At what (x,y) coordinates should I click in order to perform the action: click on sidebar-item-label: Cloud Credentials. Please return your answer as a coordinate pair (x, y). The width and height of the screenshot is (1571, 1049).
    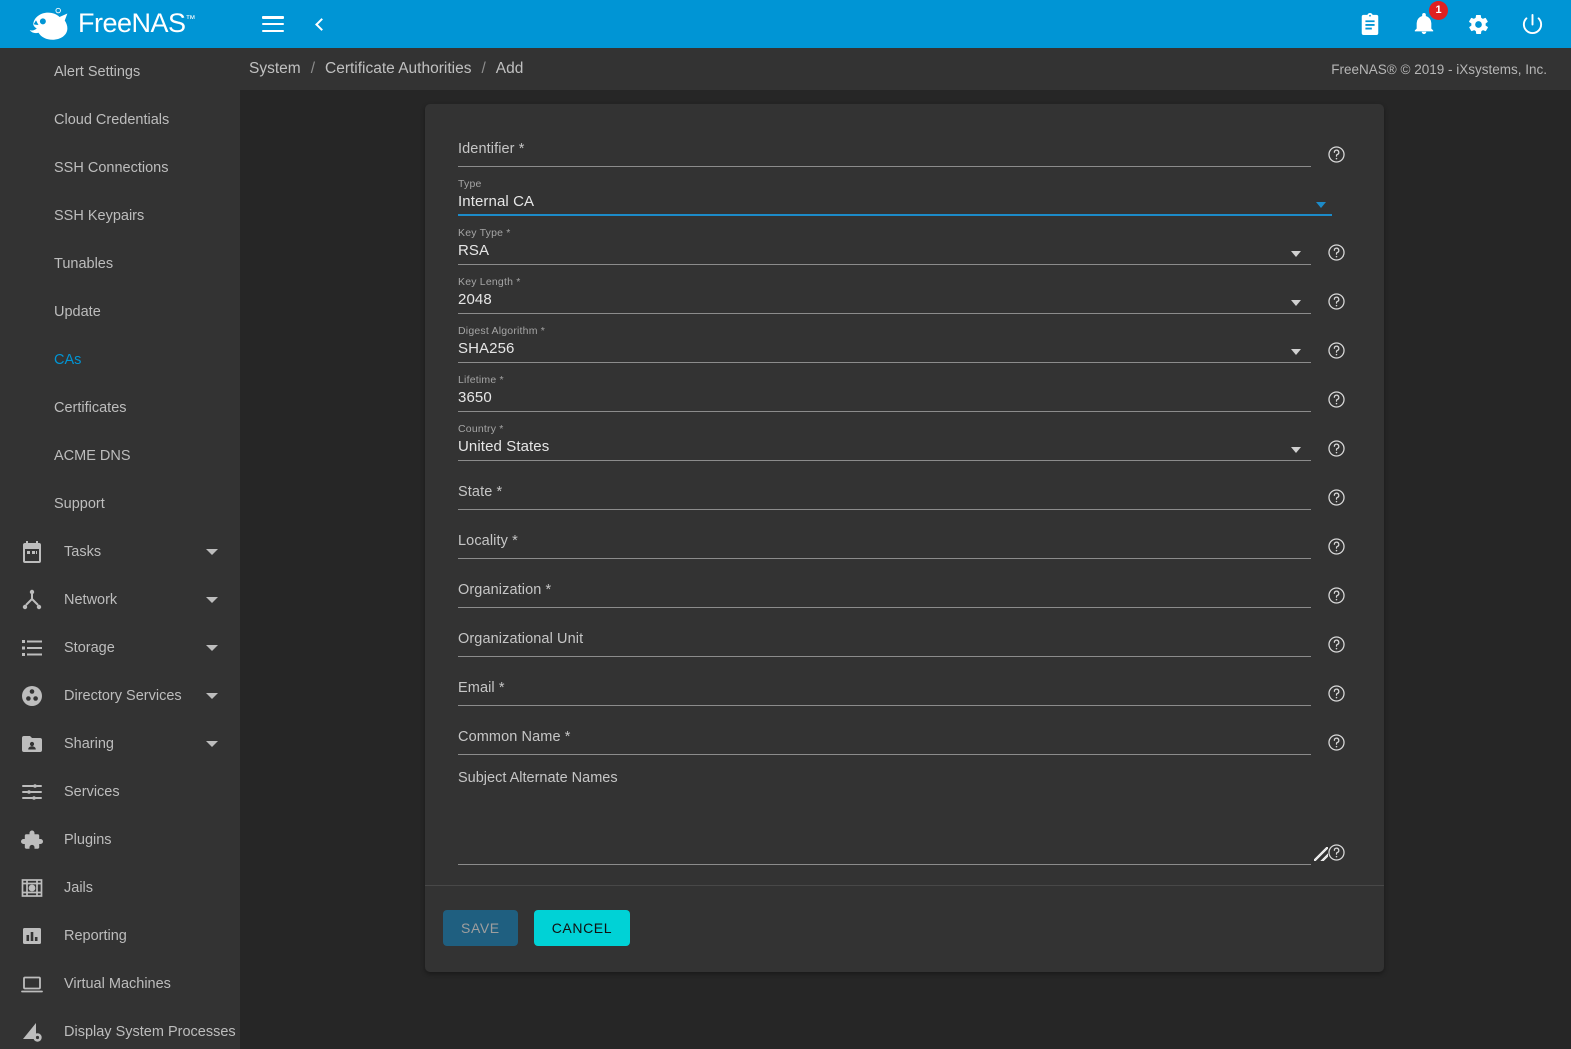
    Looking at the image, I should click on (112, 120).